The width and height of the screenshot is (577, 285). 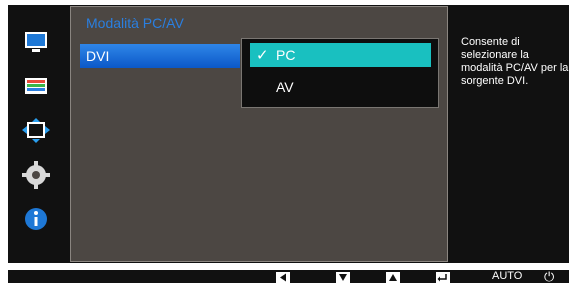 What do you see at coordinates (340, 87) in the screenshot?
I see `option-av: AV` at bounding box center [340, 87].